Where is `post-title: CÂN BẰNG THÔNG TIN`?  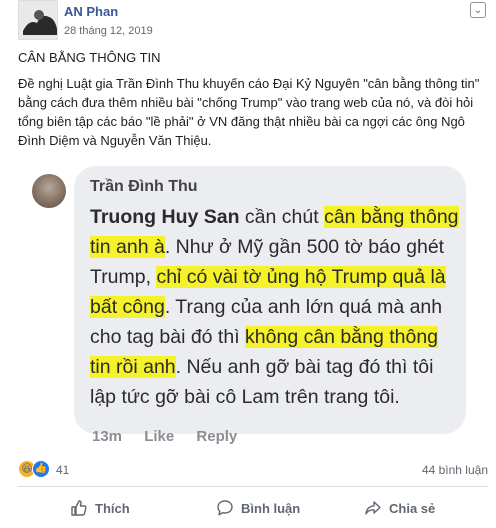 post-title: CÂN BẰNG THÔNG TIN is located at coordinates (89, 57).